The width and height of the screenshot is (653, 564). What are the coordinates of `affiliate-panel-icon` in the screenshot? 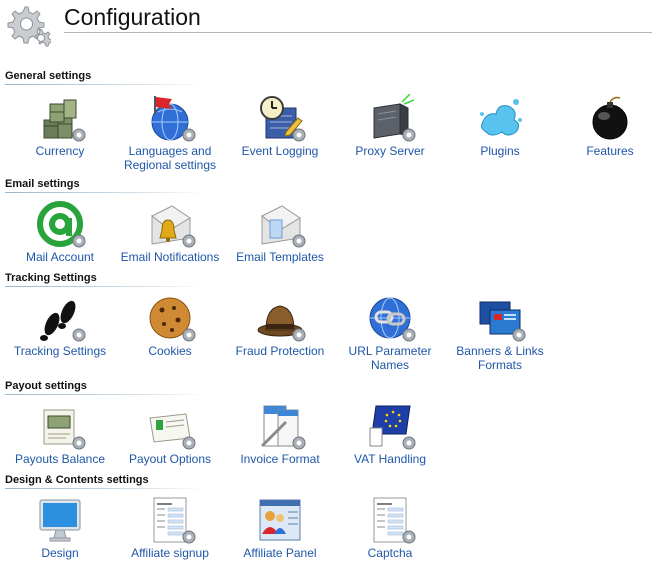 It's located at (280, 520).